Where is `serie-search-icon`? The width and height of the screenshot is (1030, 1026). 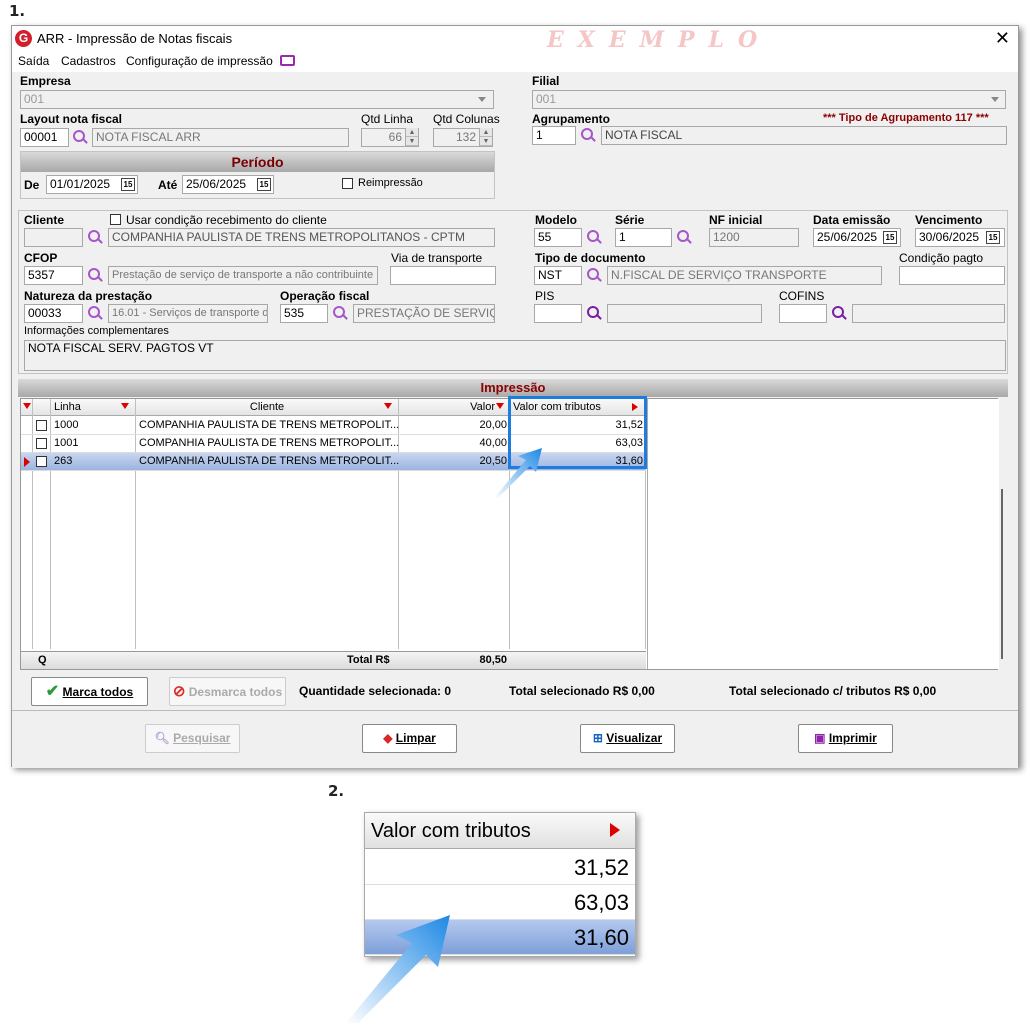 serie-search-icon is located at coordinates (684, 237).